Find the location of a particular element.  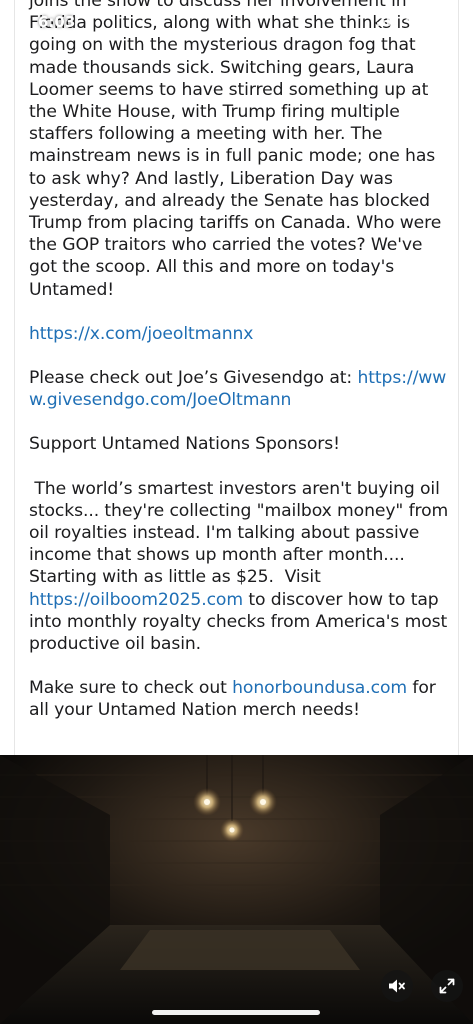

fullscreen-button is located at coordinates (447, 986).